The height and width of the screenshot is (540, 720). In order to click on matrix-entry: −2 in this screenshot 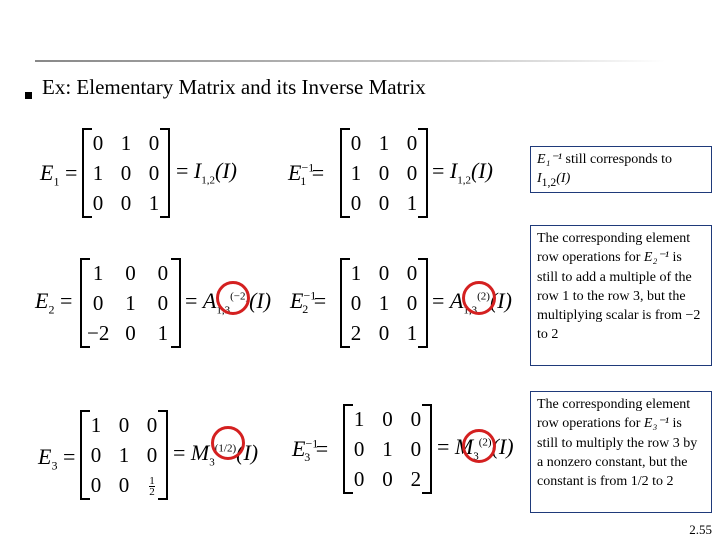, I will do `click(98, 332)`.